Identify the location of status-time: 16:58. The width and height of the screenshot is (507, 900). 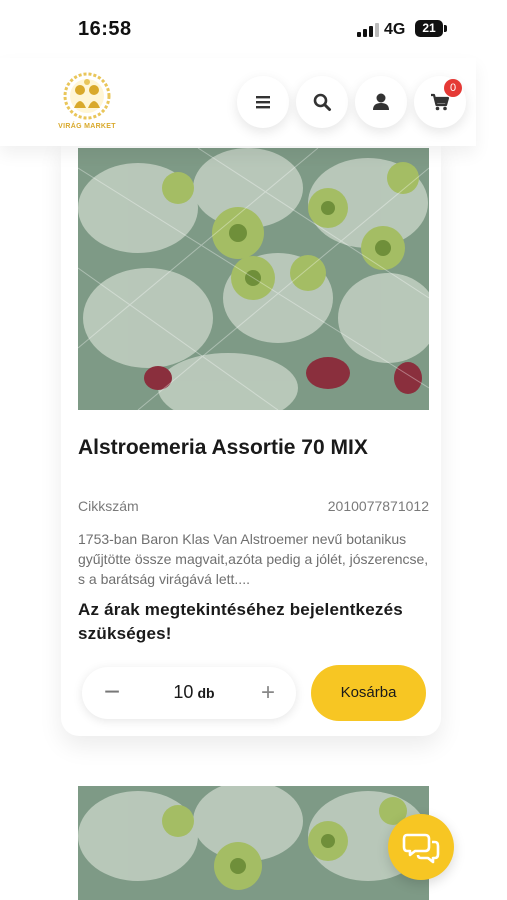
(105, 29).